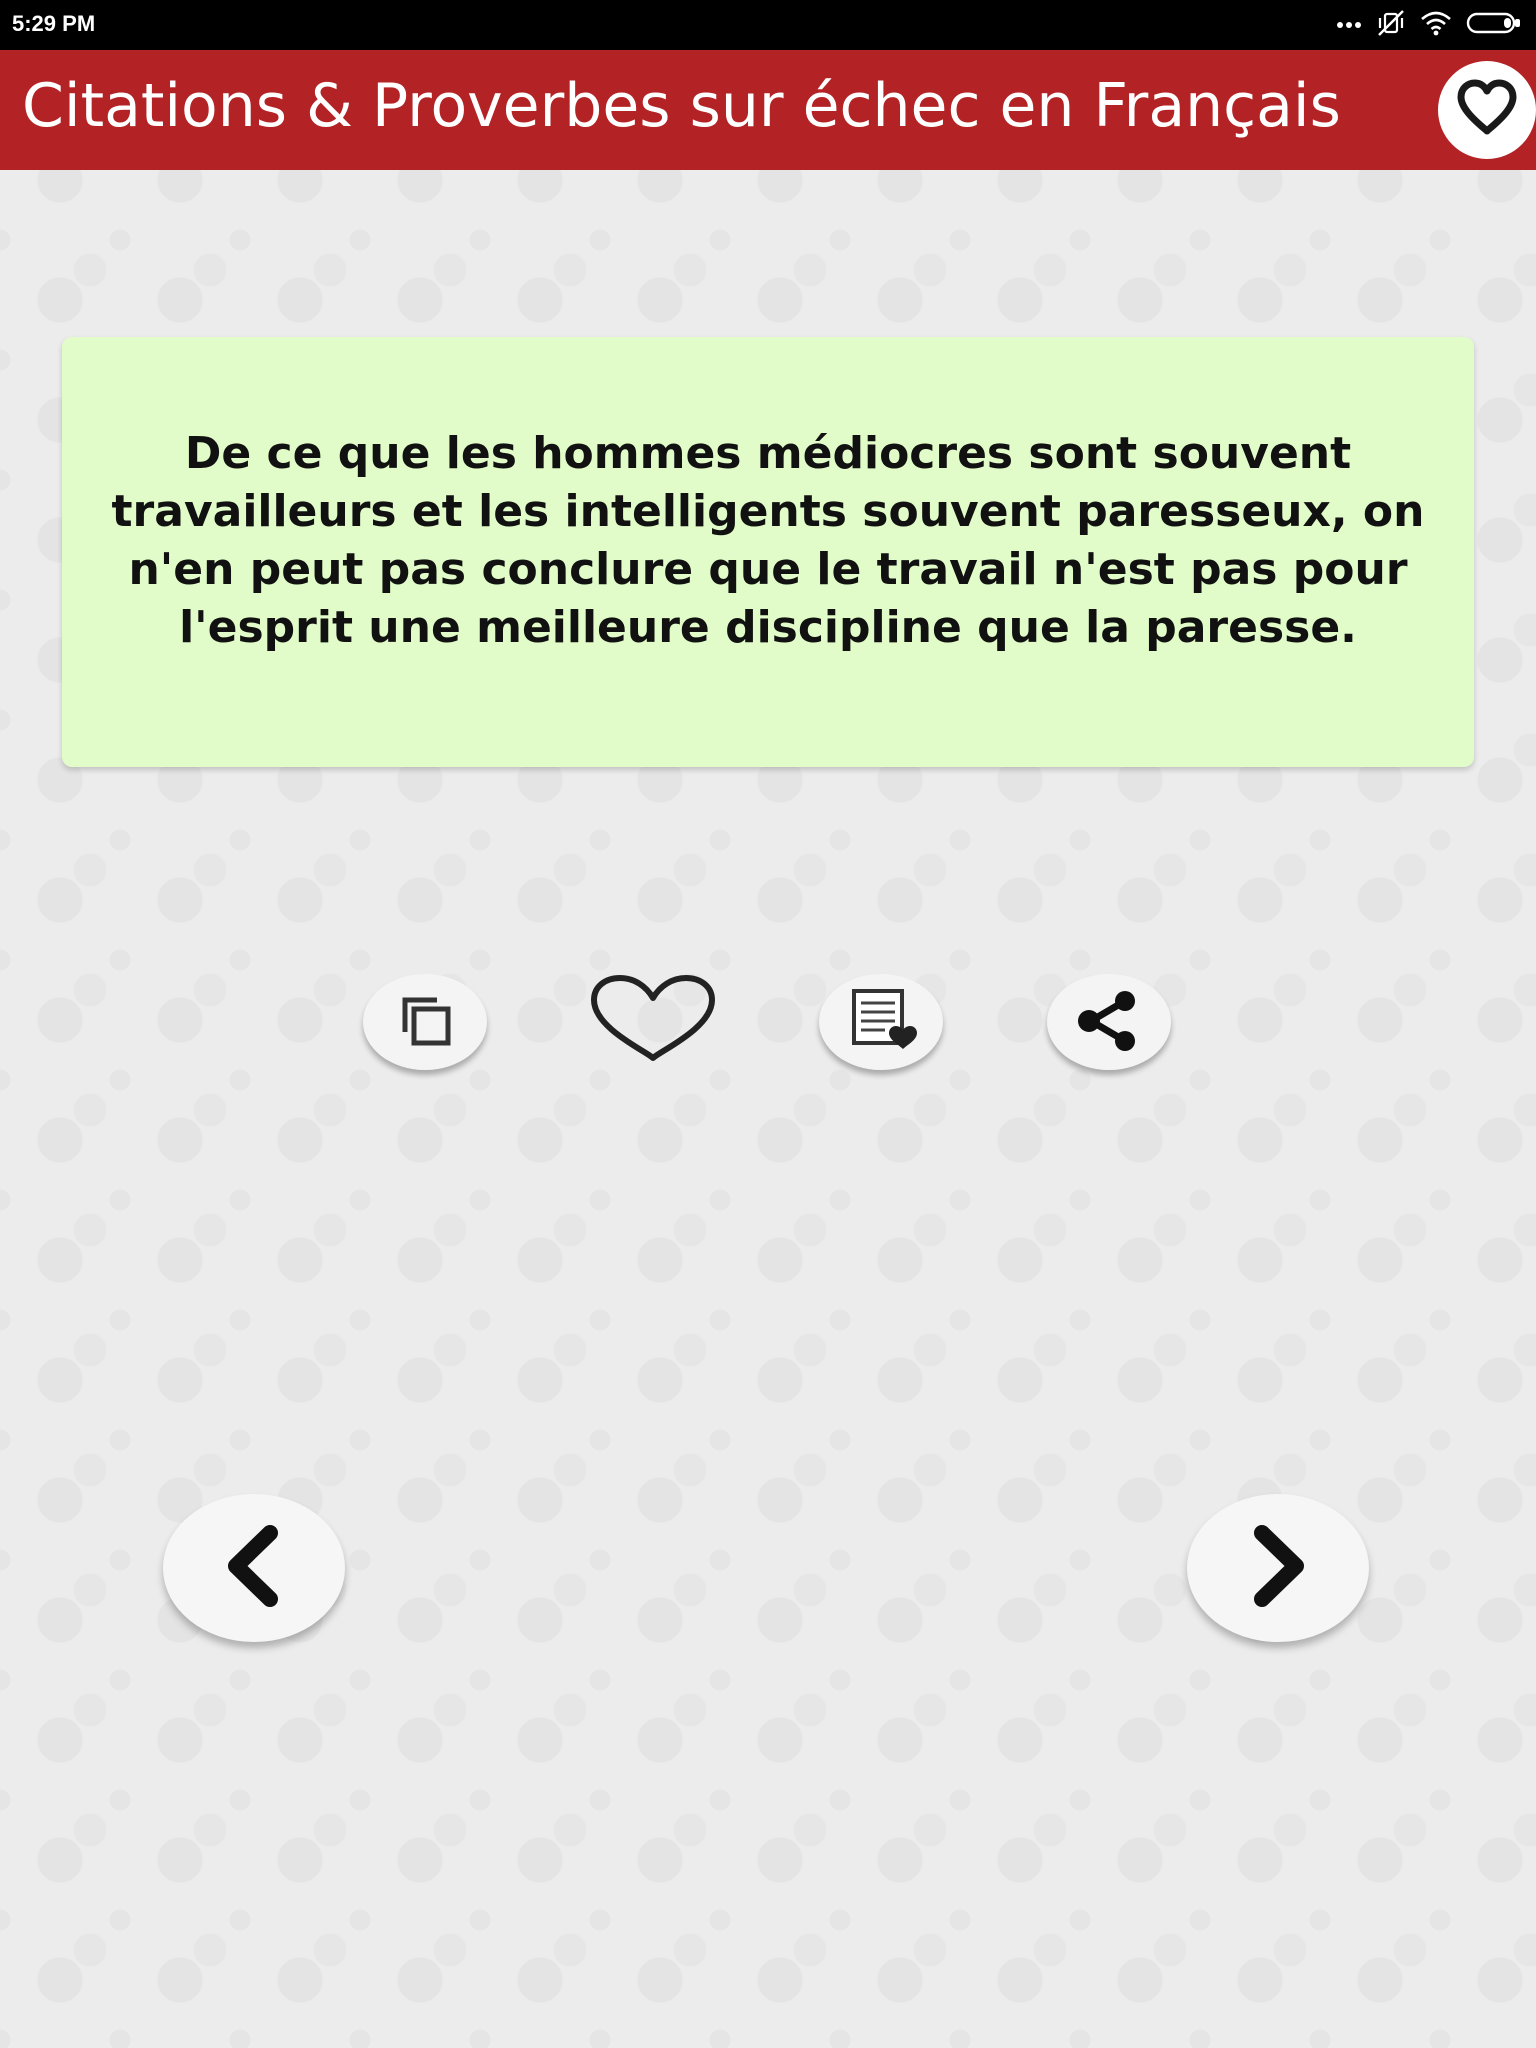 This screenshot has width=1536, height=2048. I want to click on chevron-left-icon, so click(254, 1568).